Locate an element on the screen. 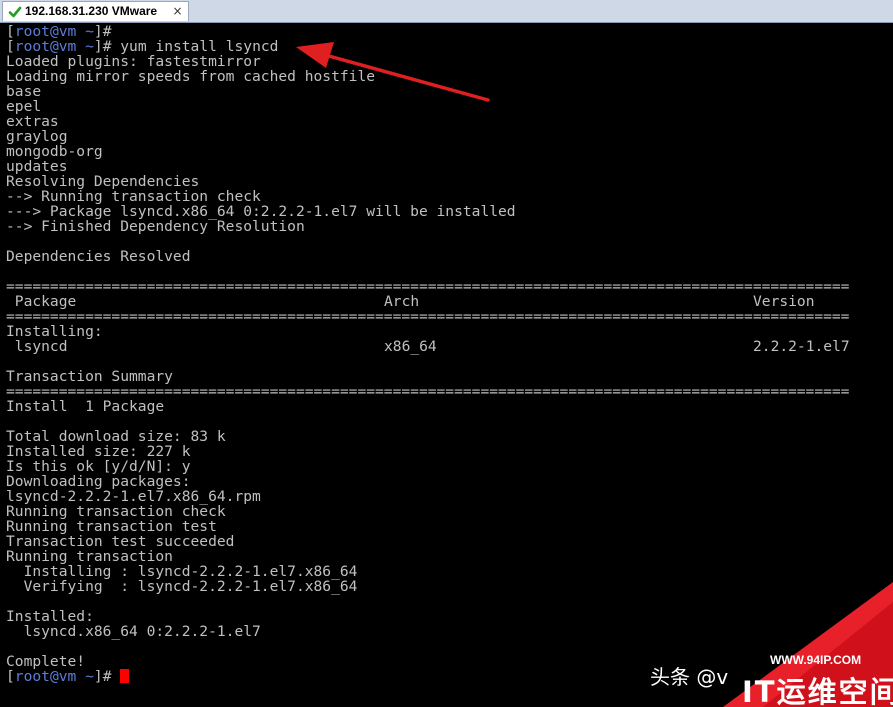 The width and height of the screenshot is (893, 707). terminal-line: Installed size: 227 k is located at coordinates (98, 451).